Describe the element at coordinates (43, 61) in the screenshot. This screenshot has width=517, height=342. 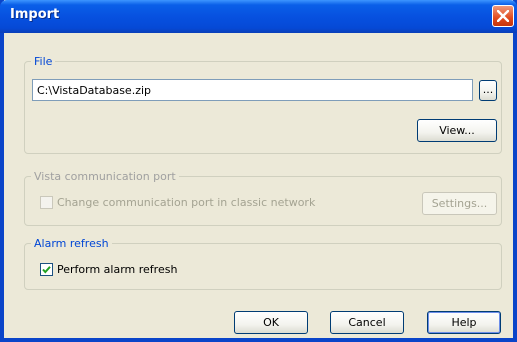
I see `file-group-title: File` at that location.